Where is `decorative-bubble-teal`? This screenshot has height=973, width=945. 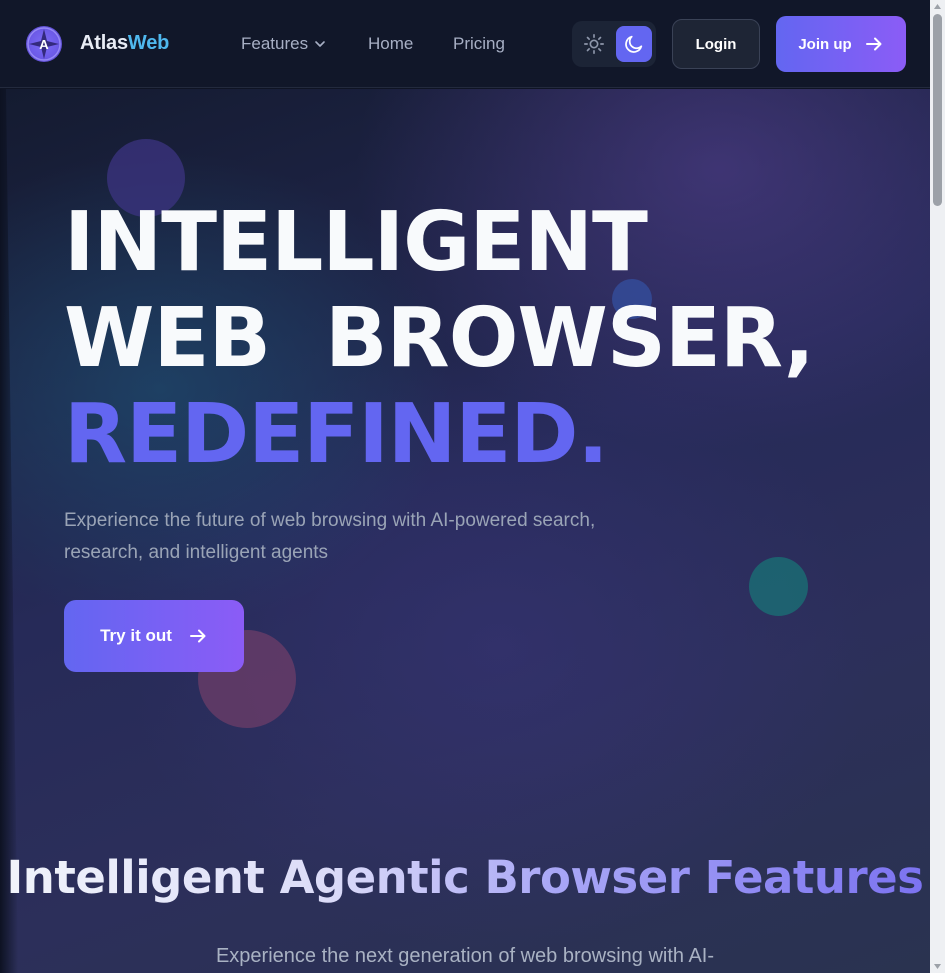 decorative-bubble-teal is located at coordinates (778, 586).